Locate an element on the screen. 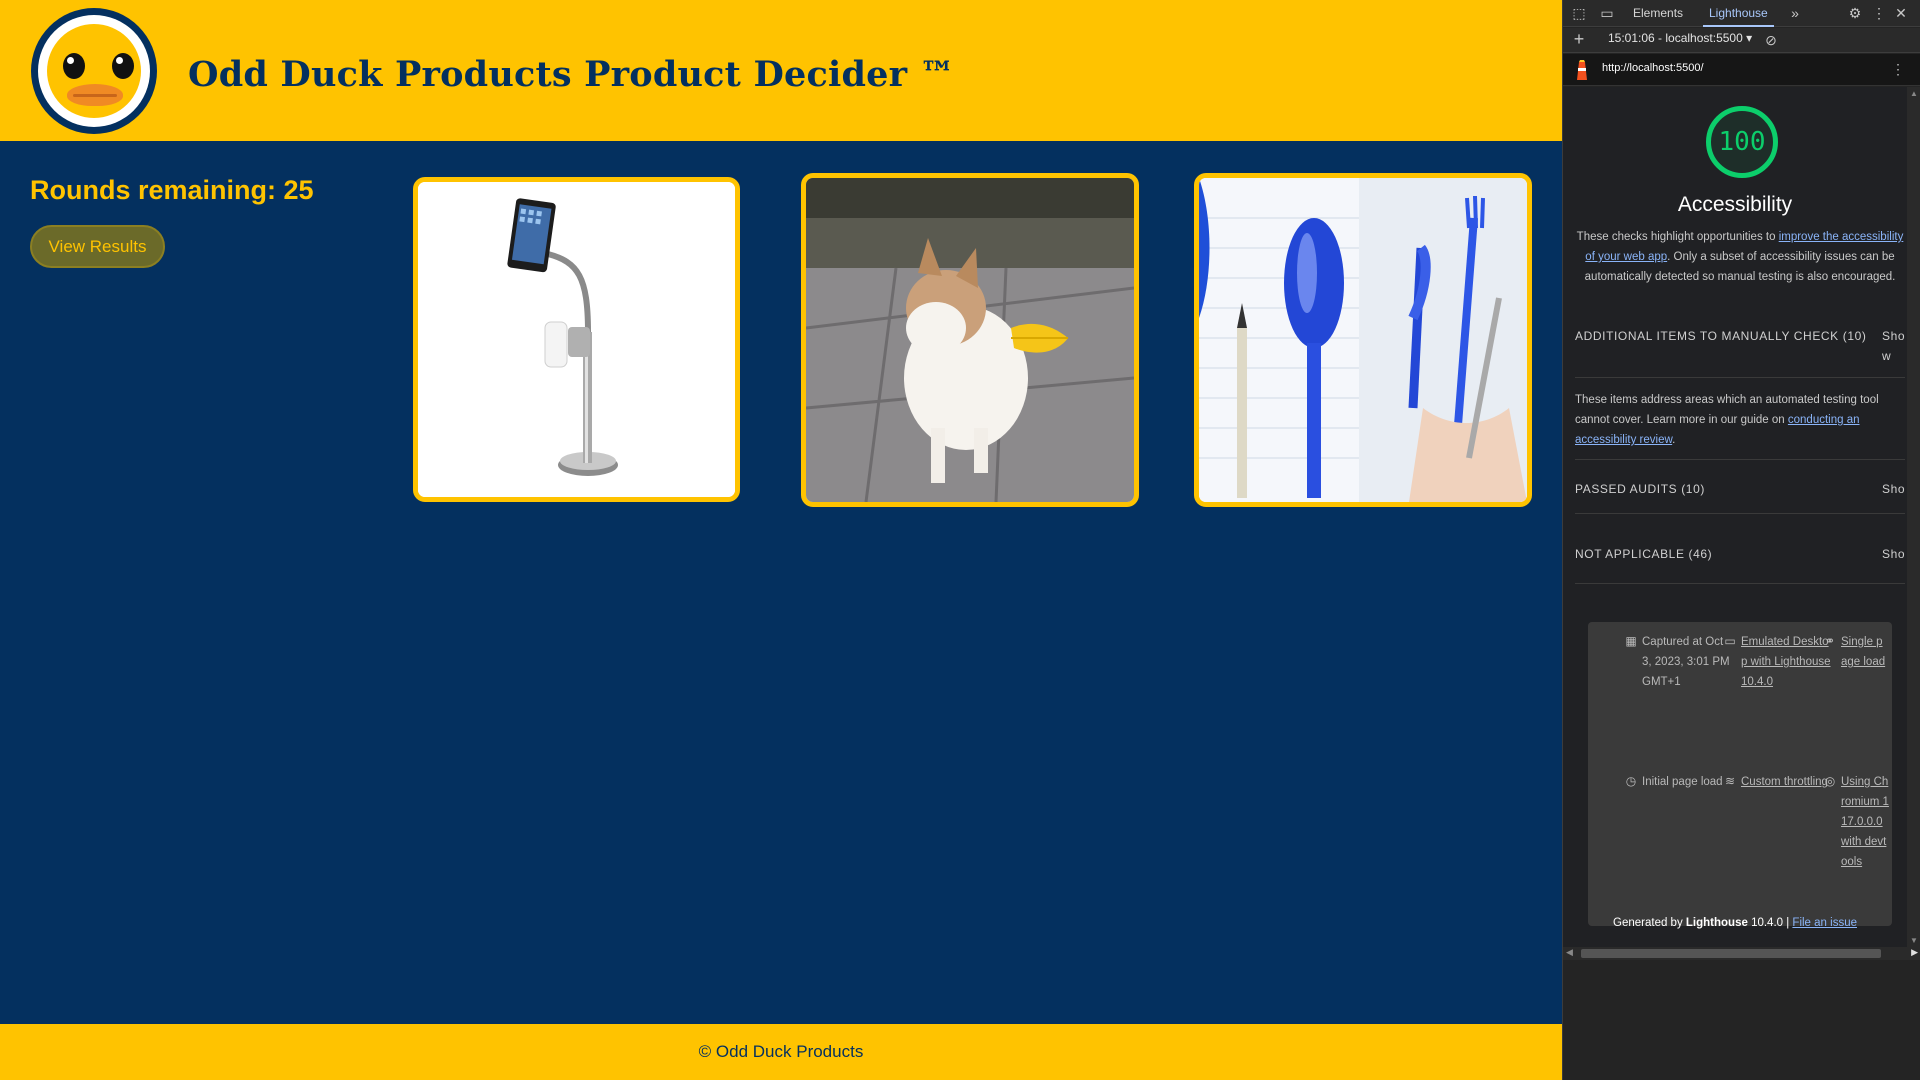  product-image-pen-utensils is located at coordinates (1363, 340).